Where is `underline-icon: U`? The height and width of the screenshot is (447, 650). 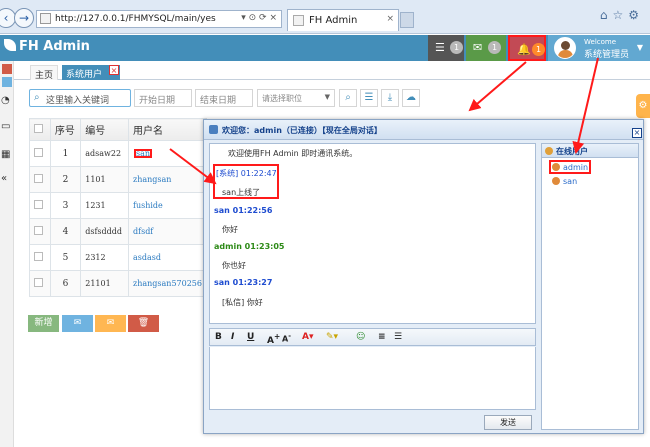
underline-icon: U is located at coordinates (250, 337).